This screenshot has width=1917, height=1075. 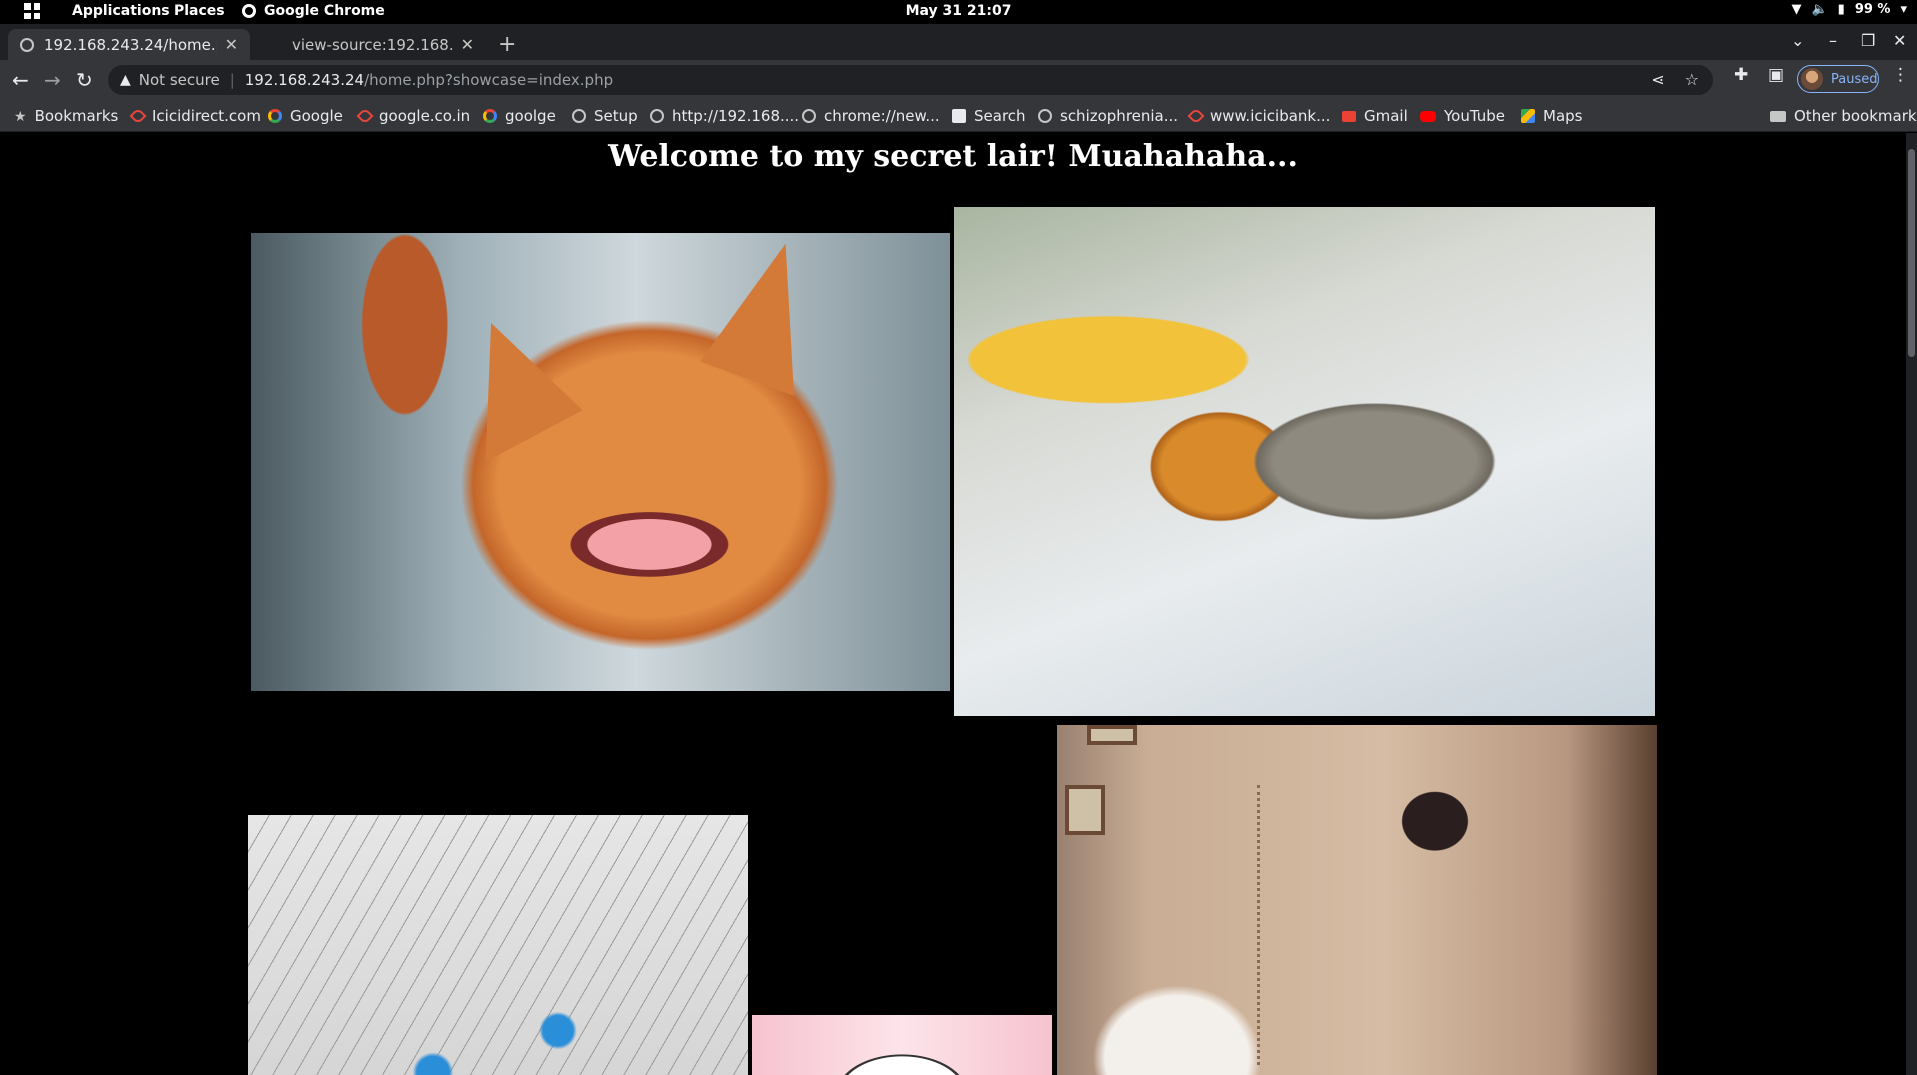 What do you see at coordinates (32, 11) in the screenshot?
I see `apps-grid-icon` at bounding box center [32, 11].